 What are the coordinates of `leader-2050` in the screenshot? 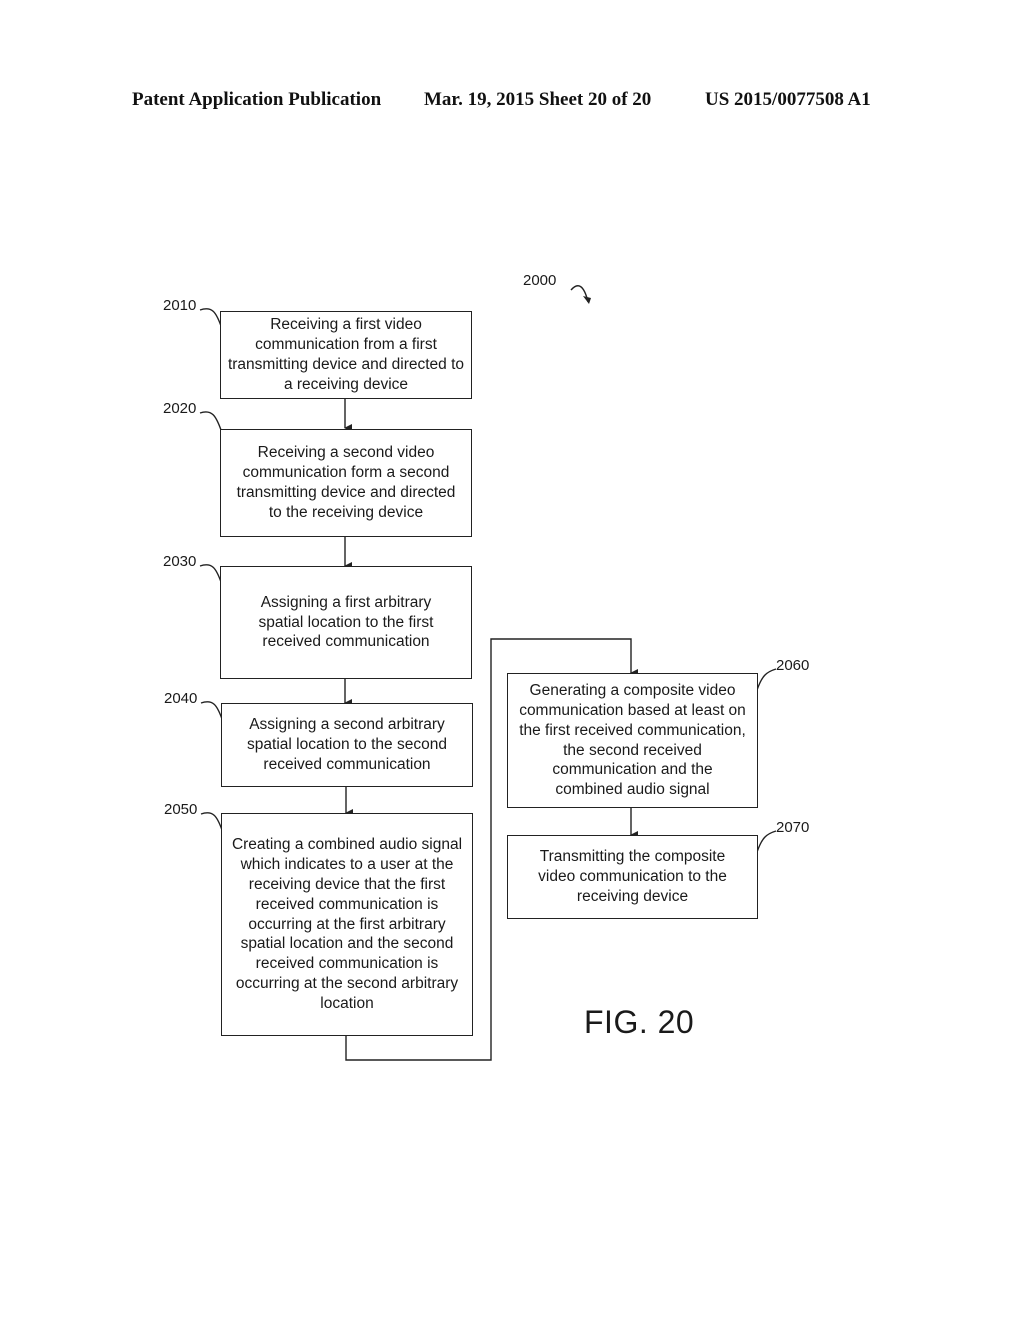 It's located at (211, 821).